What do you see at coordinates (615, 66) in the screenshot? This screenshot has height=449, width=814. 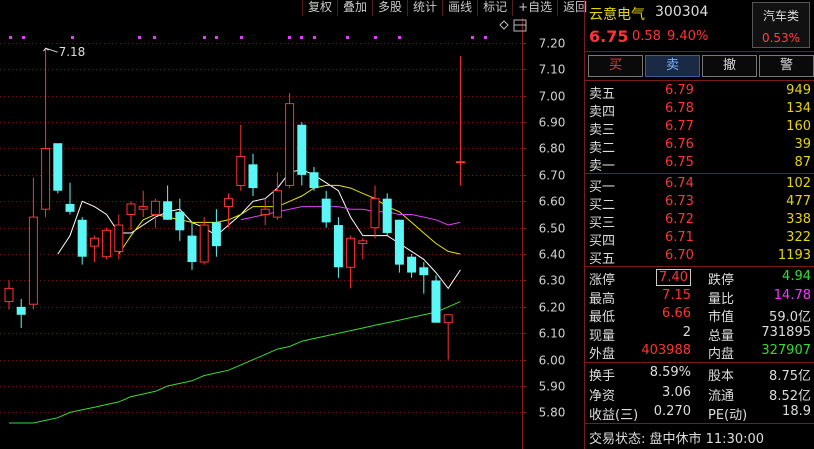 I see `buy-button: 买` at bounding box center [615, 66].